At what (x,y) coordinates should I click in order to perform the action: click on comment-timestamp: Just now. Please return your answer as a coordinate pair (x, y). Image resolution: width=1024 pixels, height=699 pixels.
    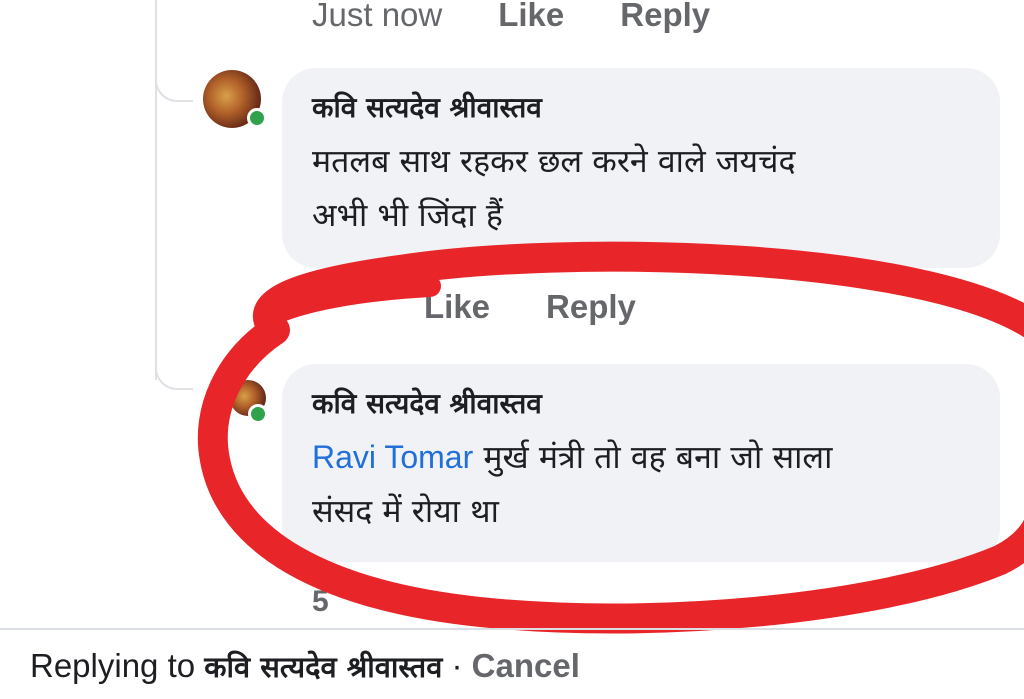
    Looking at the image, I should click on (377, 16).